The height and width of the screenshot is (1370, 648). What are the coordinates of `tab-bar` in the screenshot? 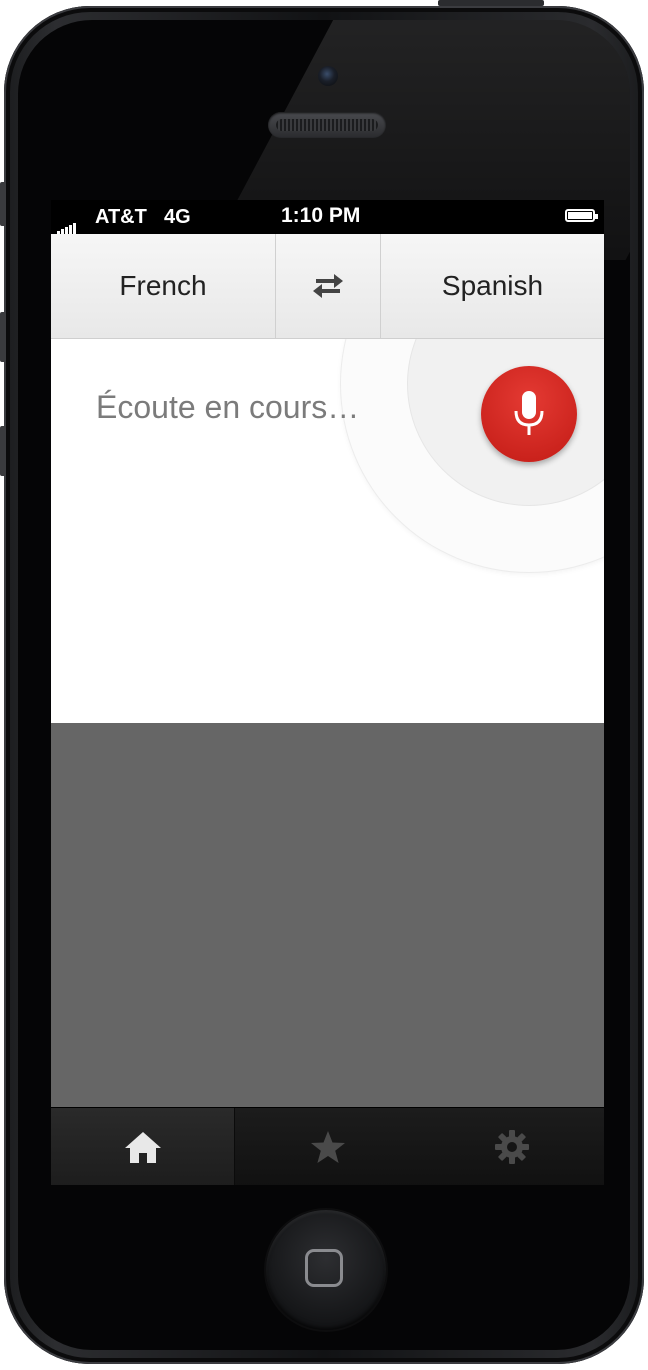 It's located at (327, 1146).